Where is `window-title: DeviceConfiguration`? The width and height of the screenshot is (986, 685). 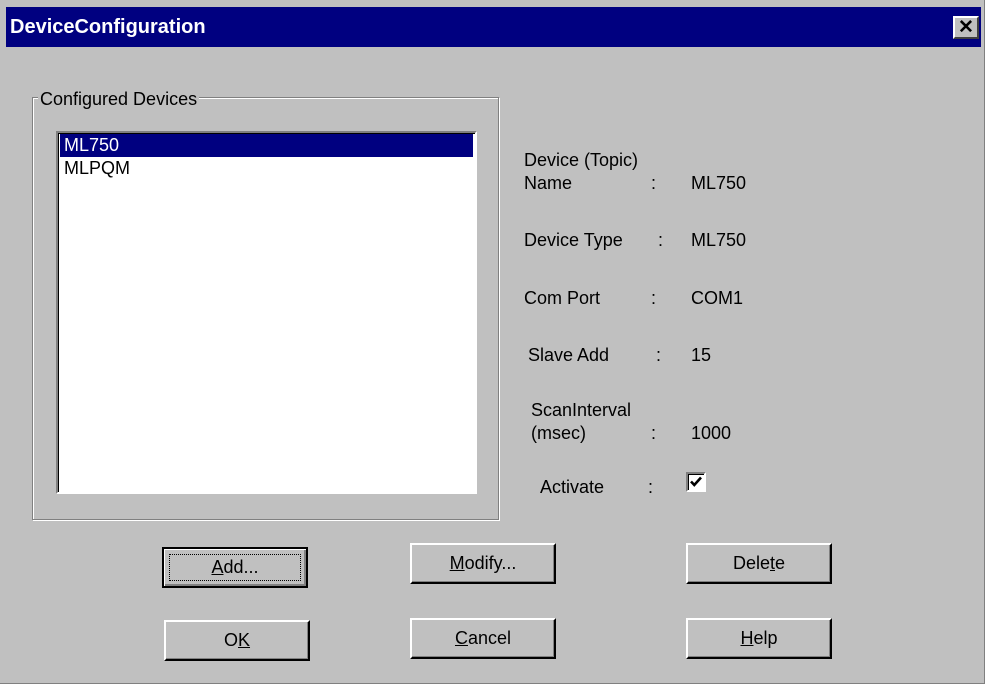 window-title: DeviceConfiguration is located at coordinates (108, 27).